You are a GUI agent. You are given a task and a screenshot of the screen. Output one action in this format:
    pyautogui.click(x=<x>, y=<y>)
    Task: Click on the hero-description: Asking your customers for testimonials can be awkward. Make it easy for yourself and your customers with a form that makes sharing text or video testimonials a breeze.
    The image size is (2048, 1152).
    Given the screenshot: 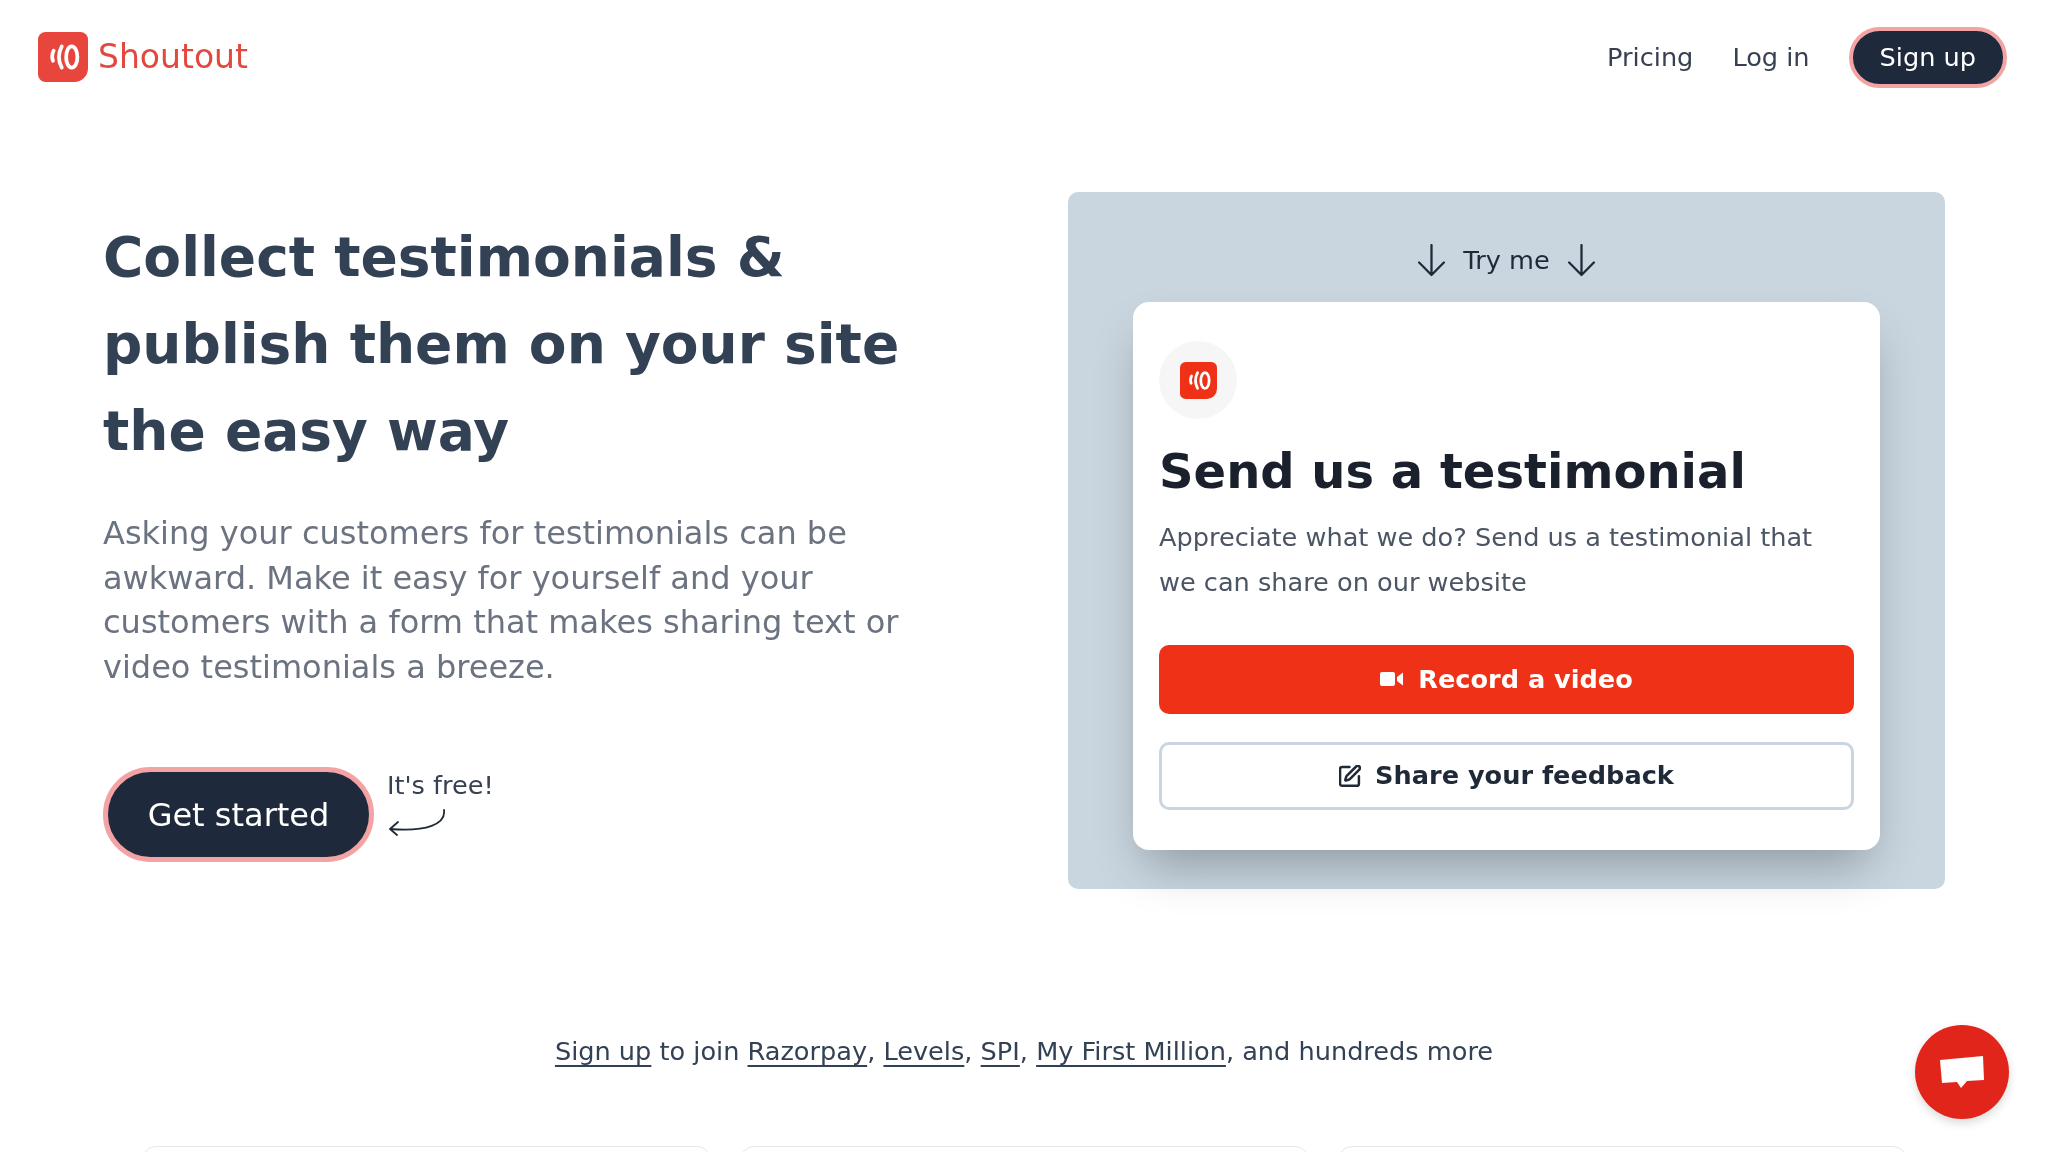 What is the action you would take?
    pyautogui.click(x=501, y=600)
    